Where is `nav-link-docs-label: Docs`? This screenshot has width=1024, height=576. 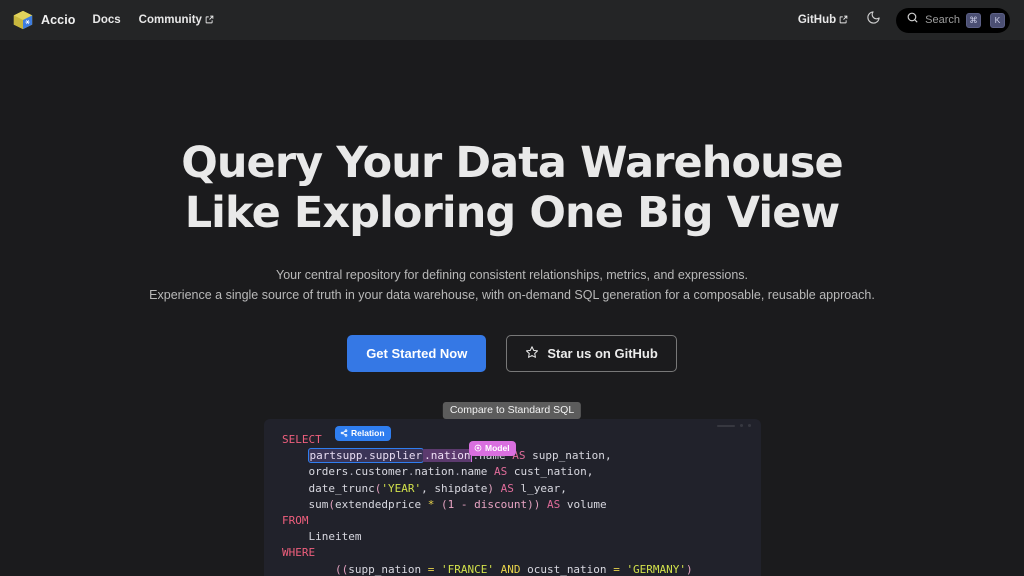 nav-link-docs-label: Docs is located at coordinates (106, 20).